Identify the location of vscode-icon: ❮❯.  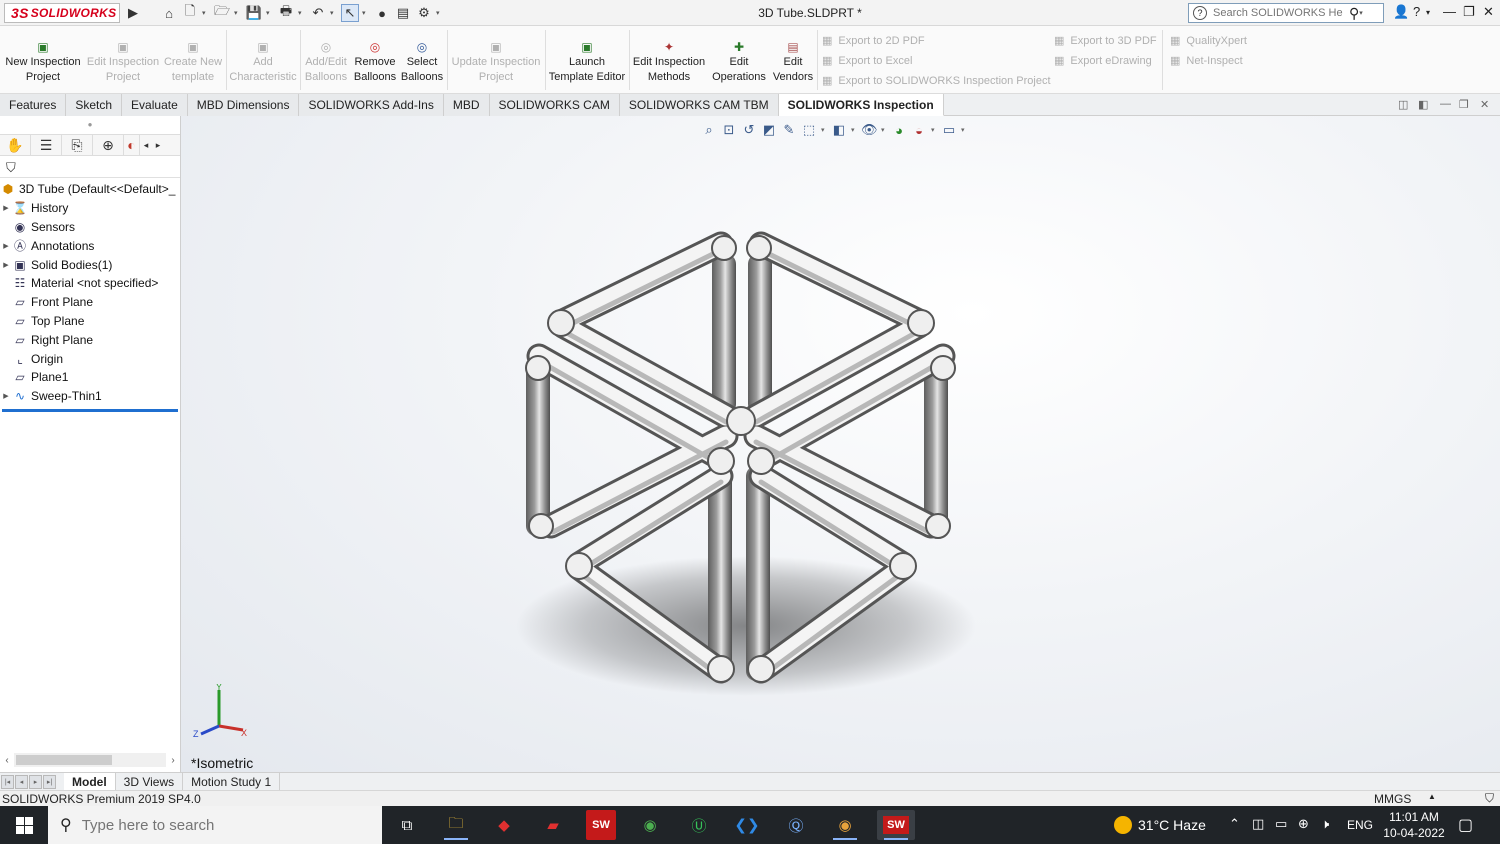
(747, 825).